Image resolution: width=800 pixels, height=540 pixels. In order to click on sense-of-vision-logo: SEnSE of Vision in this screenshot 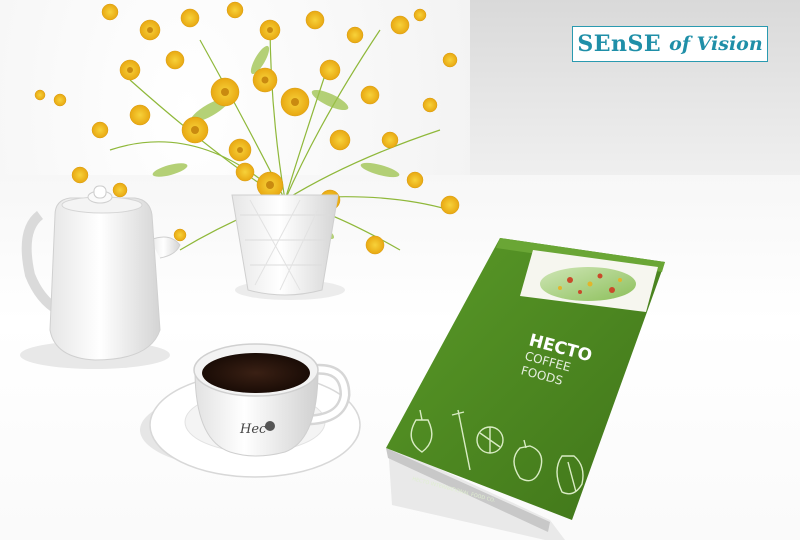, I will do `click(670, 44)`.